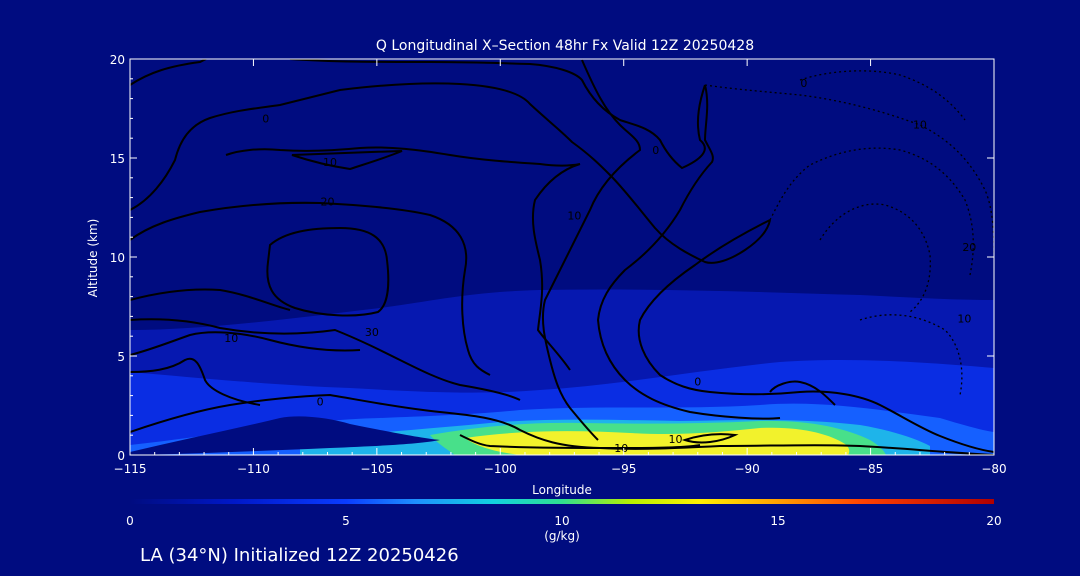 The image size is (1080, 576). I want to click on dotted-contour-mid, so click(871, 211).